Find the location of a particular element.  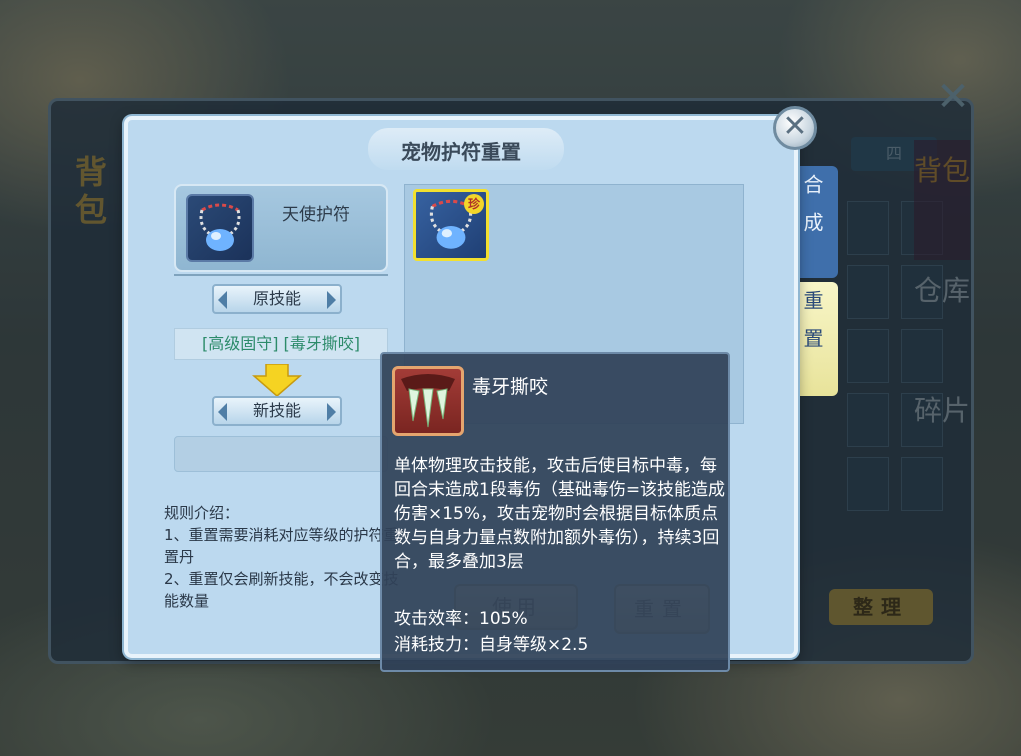

tooltip-efficiency: 攻击效率：105% is located at coordinates (461, 619).